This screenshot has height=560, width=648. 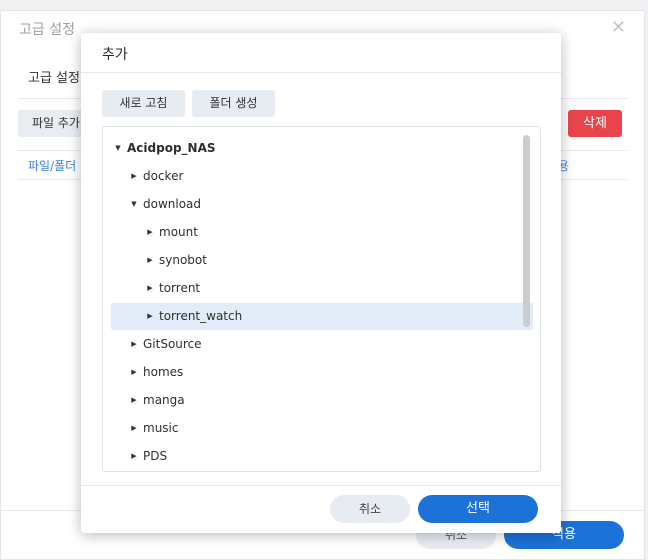 What do you see at coordinates (322, 176) in the screenshot?
I see `tree-item: ▶ docker` at bounding box center [322, 176].